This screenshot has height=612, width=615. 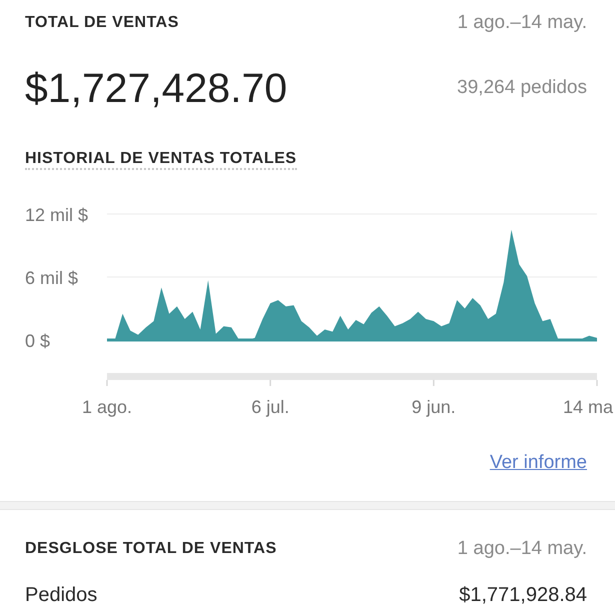 What do you see at coordinates (56, 215) in the screenshot?
I see `y-axis-label: 12 mil $` at bounding box center [56, 215].